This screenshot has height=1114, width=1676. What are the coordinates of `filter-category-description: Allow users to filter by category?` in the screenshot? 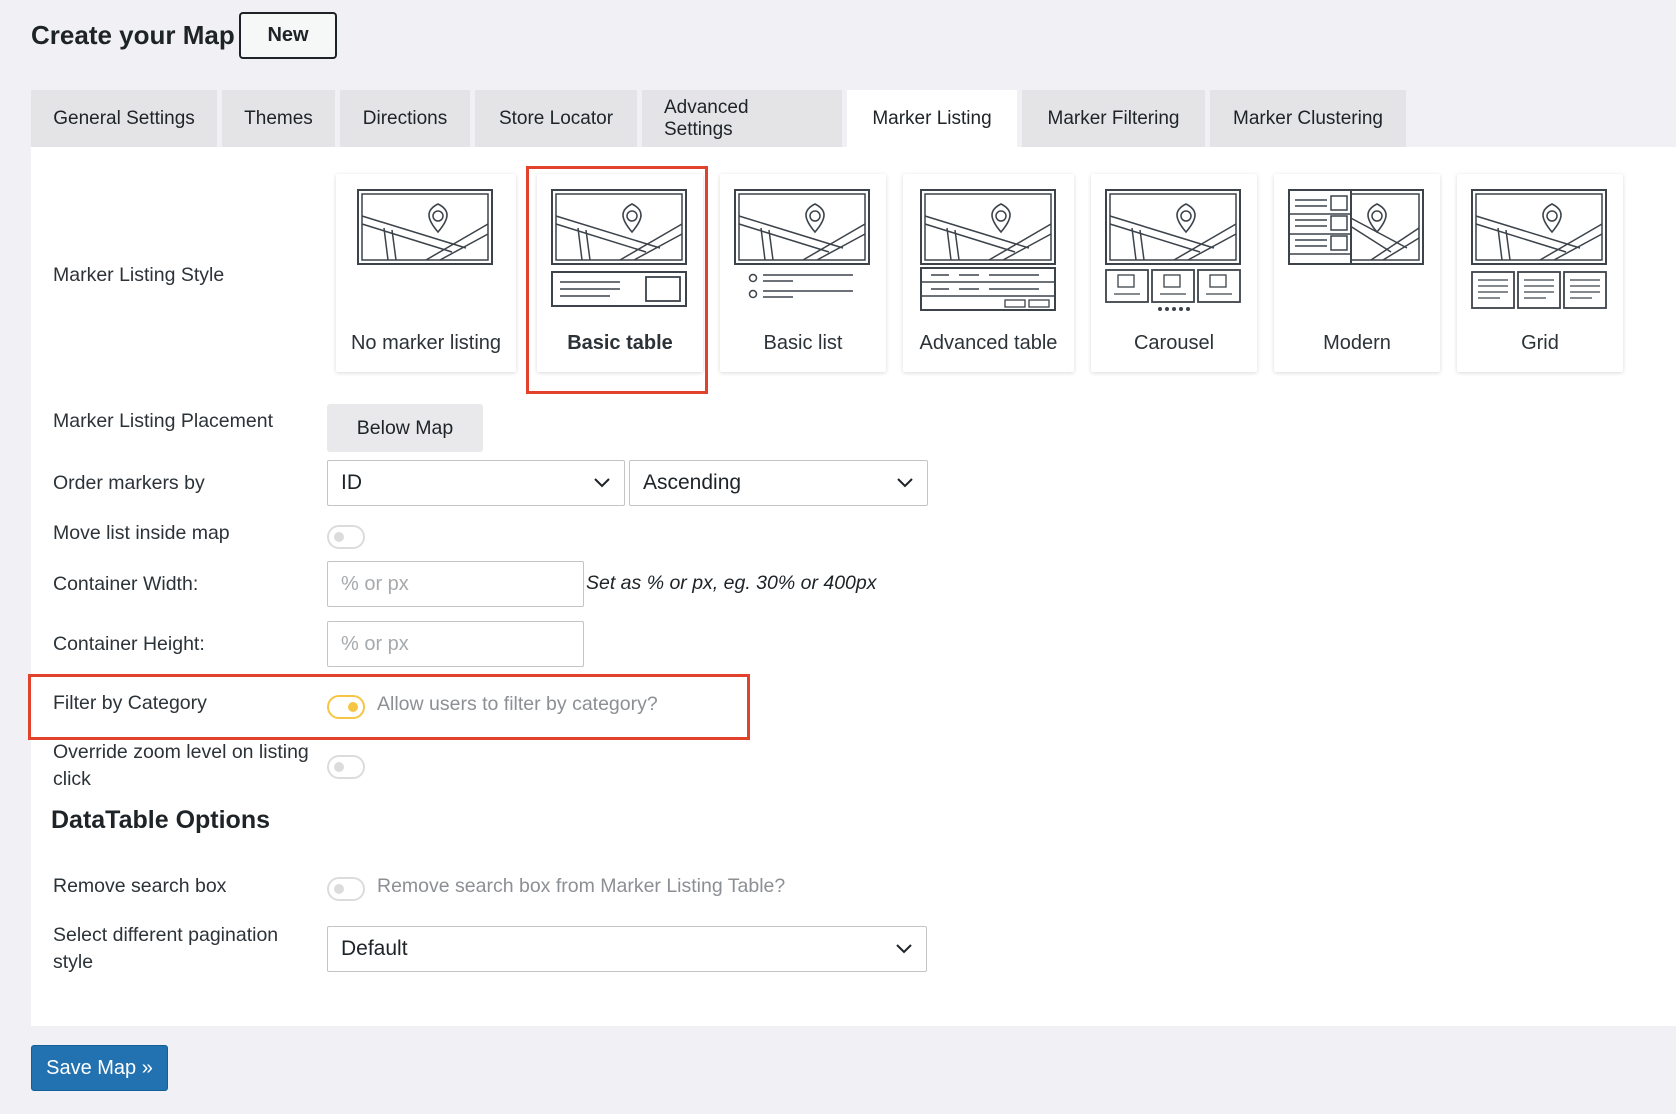 It's located at (517, 704).